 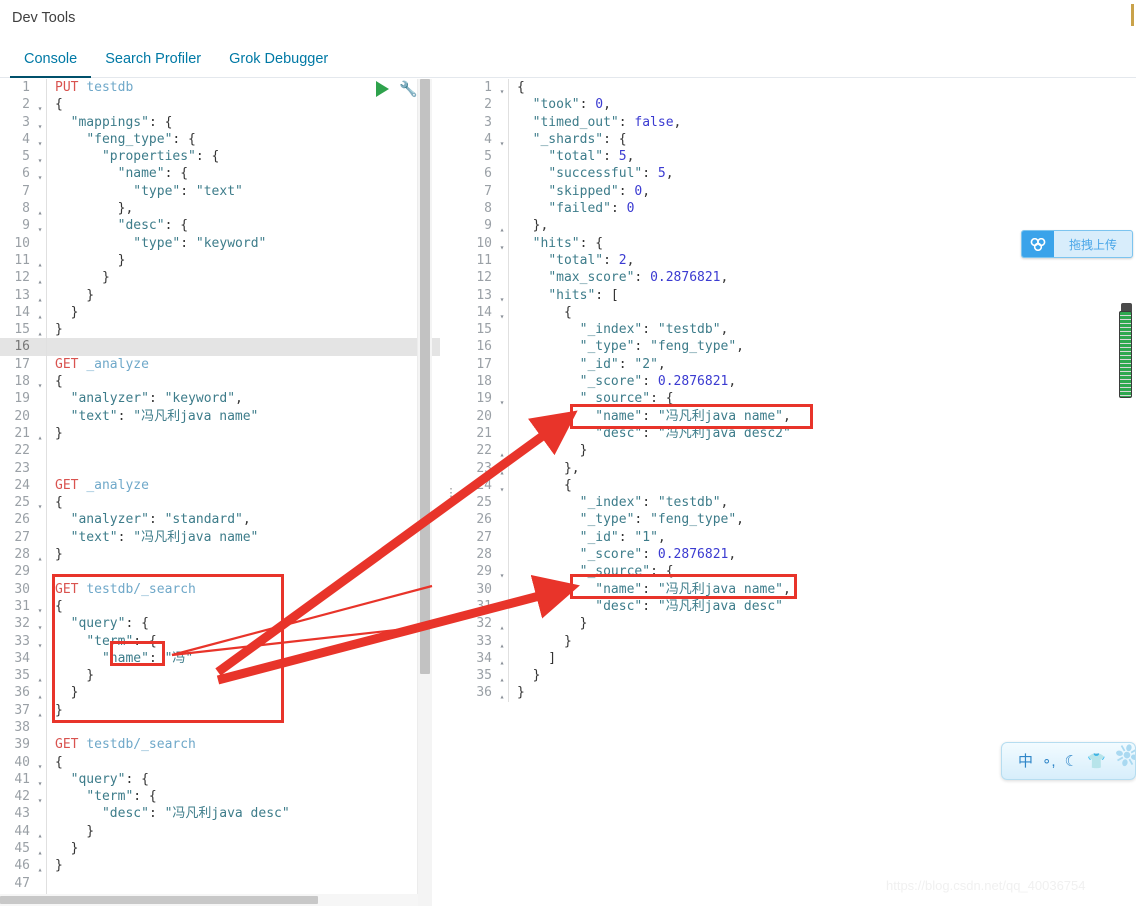 What do you see at coordinates (220, 330) in the screenshot?
I see `code-line: 15 ▴}` at bounding box center [220, 330].